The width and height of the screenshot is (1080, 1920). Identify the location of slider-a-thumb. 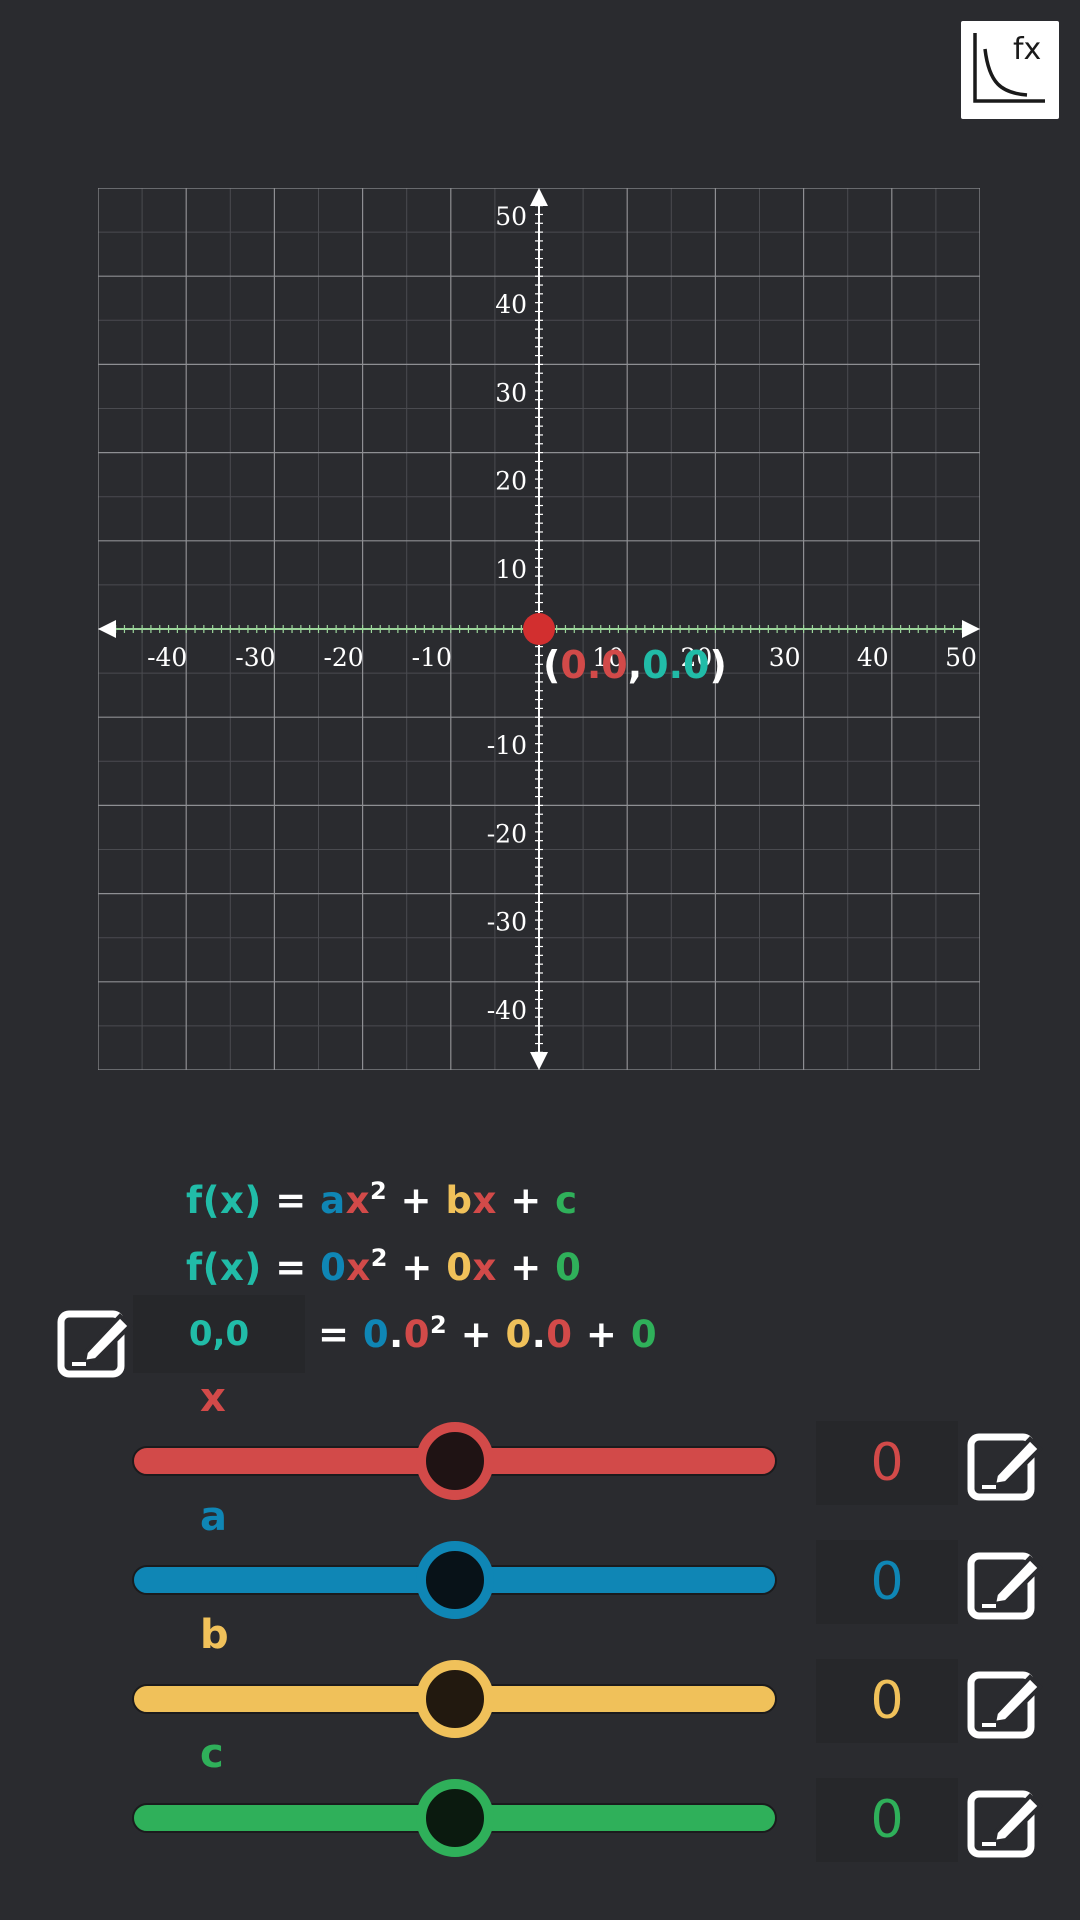
(454, 1580).